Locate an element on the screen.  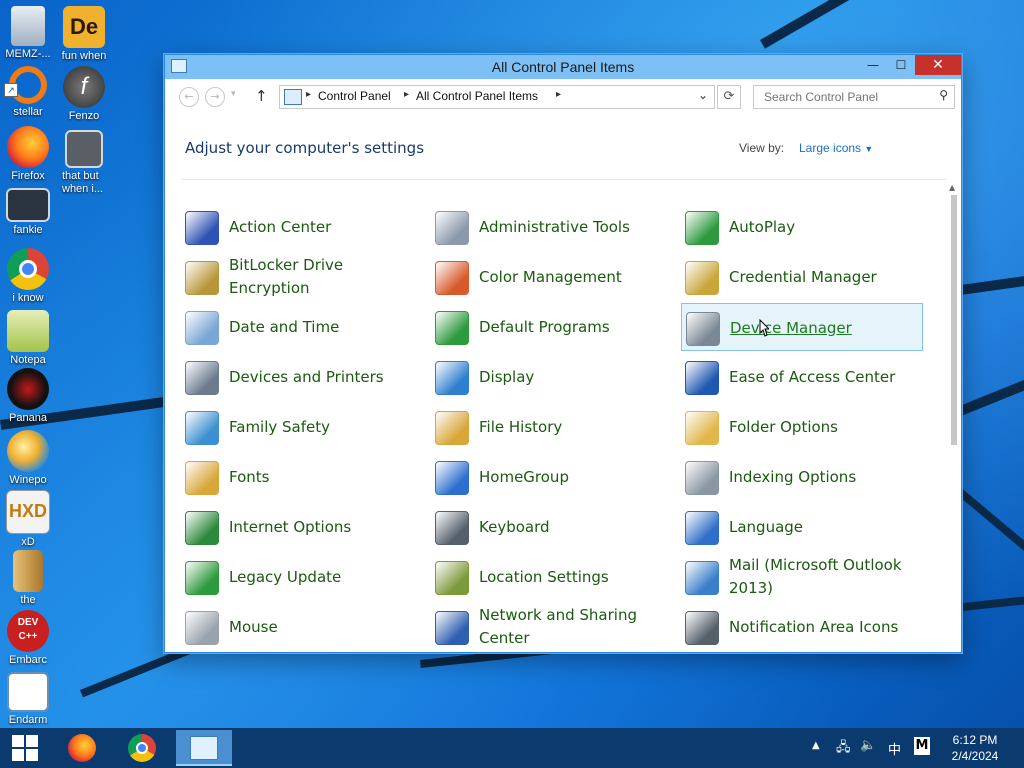
cp-item-mail-microsoft-outlook-2013: Mail (Microsoft Outlook 2013) is located at coordinates (802, 577).